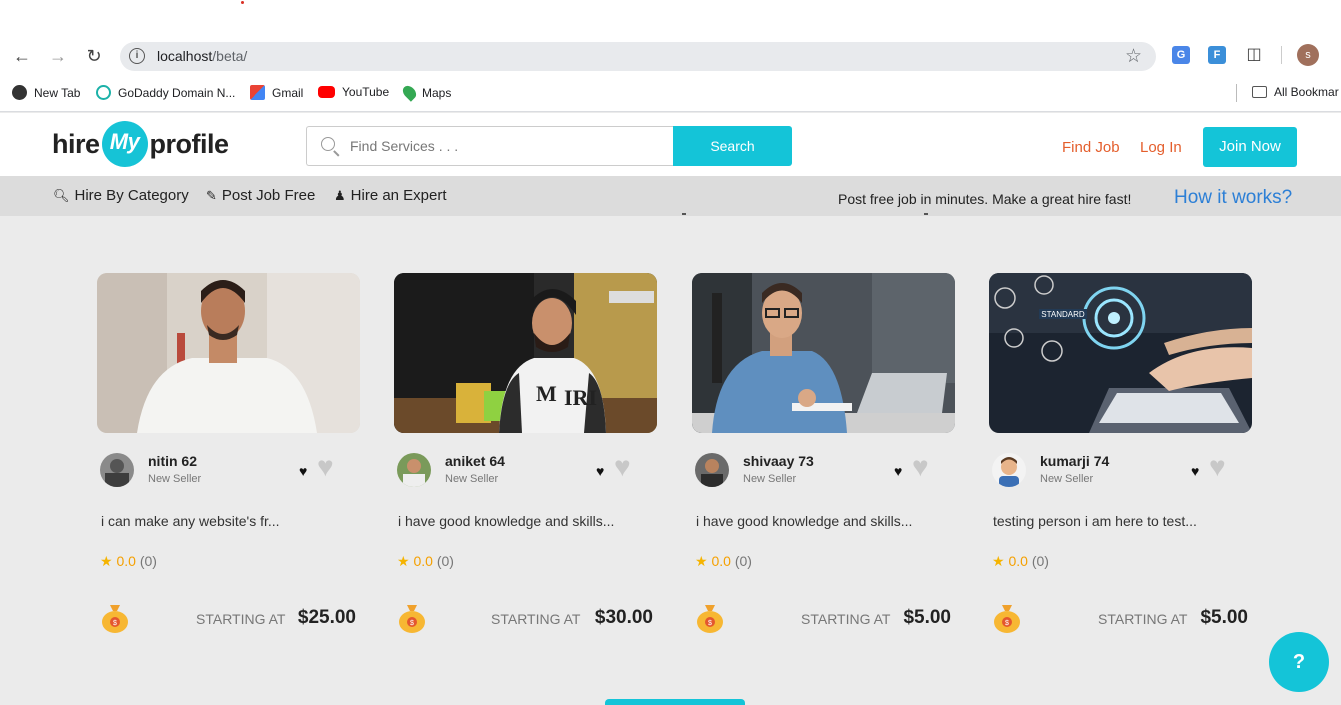  Describe the element at coordinates (1181, 55) in the screenshot. I see `translate-extension-icon: G` at that location.